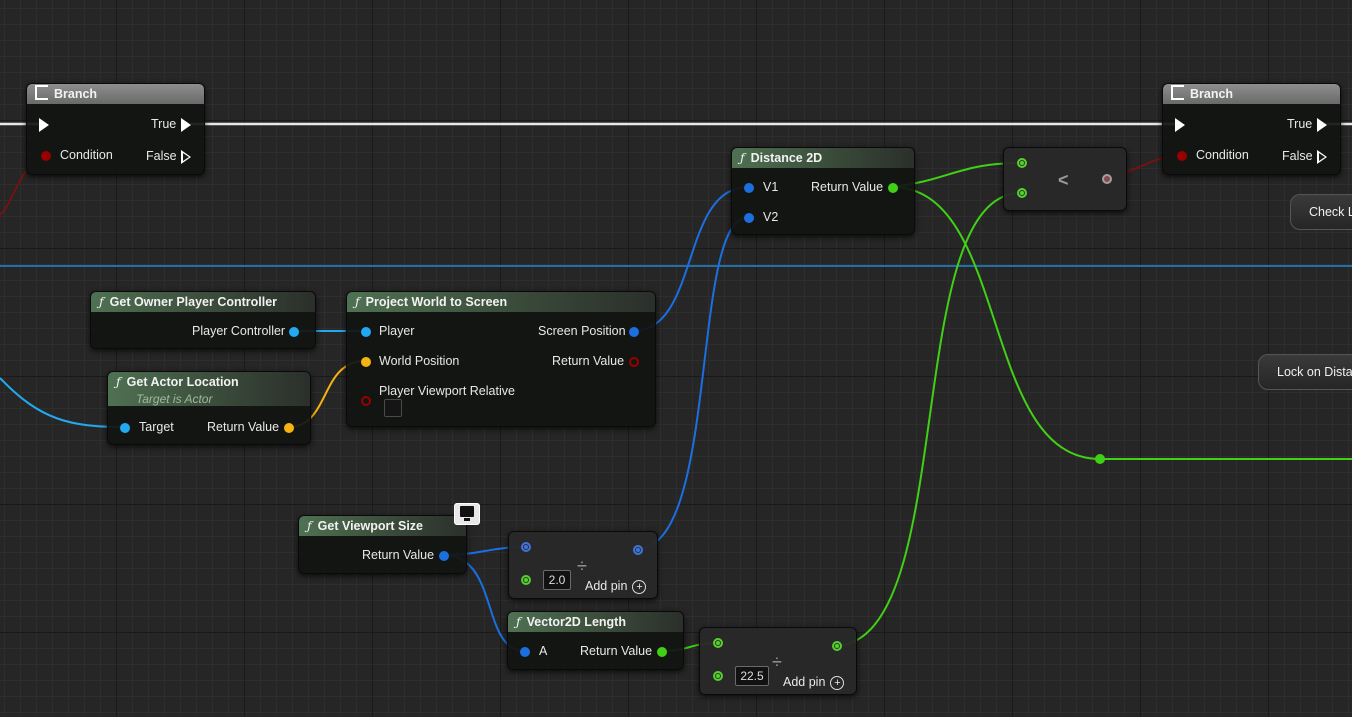 The height and width of the screenshot is (717, 1352). I want to click on reroute-knot, so click(1100, 459).